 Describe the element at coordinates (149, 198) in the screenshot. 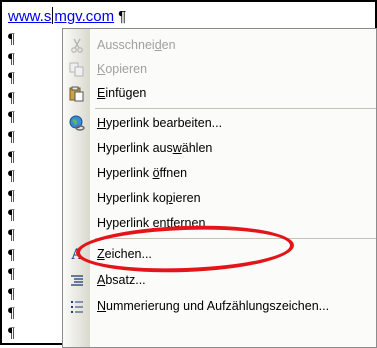

I see `menu-item-label: Hyperlink kopieren` at that location.